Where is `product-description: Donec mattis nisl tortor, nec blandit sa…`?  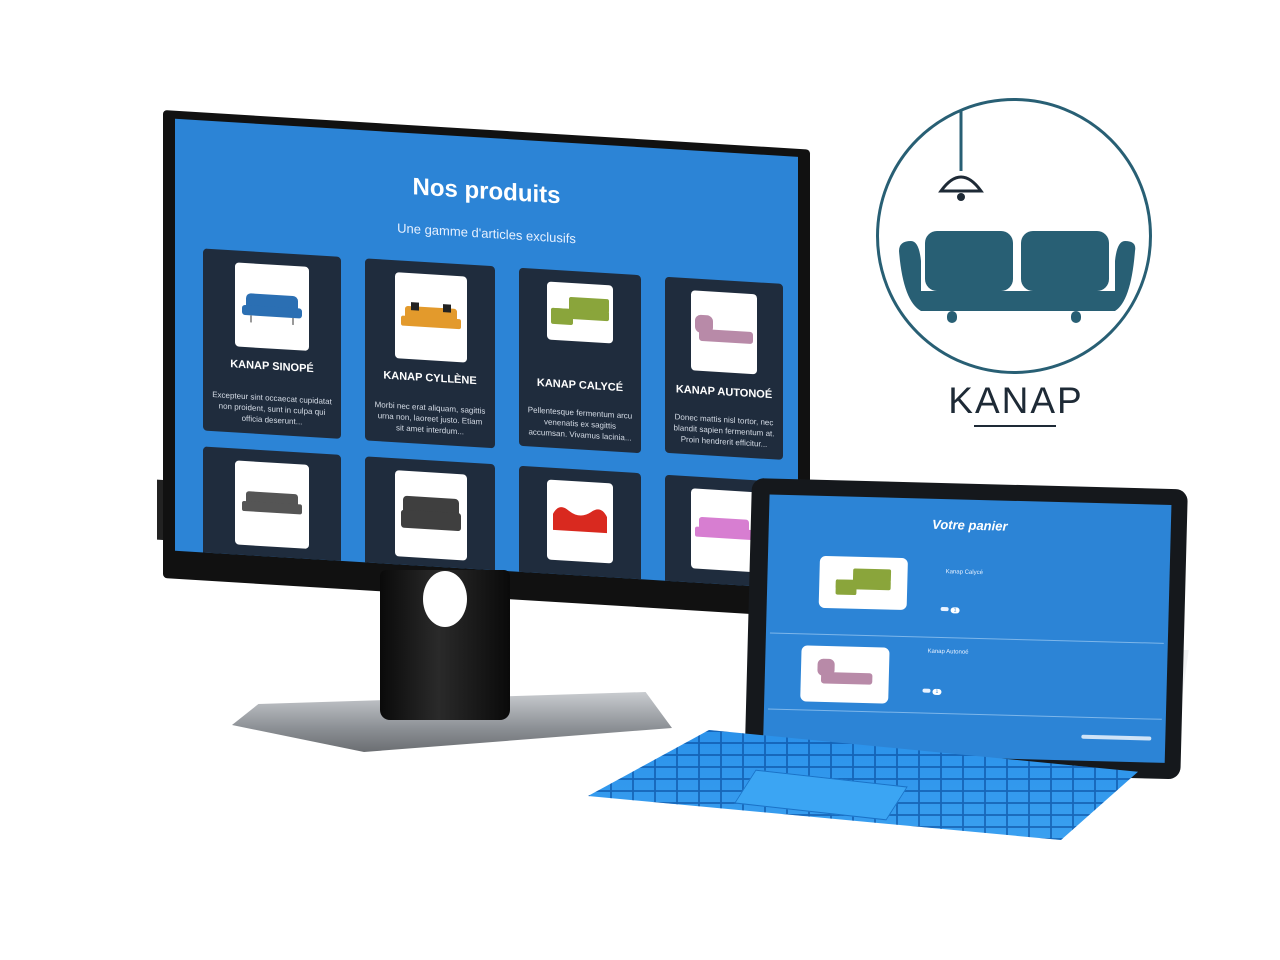 product-description: Donec mattis nisl tortor, nec blandit sa… is located at coordinates (724, 430).